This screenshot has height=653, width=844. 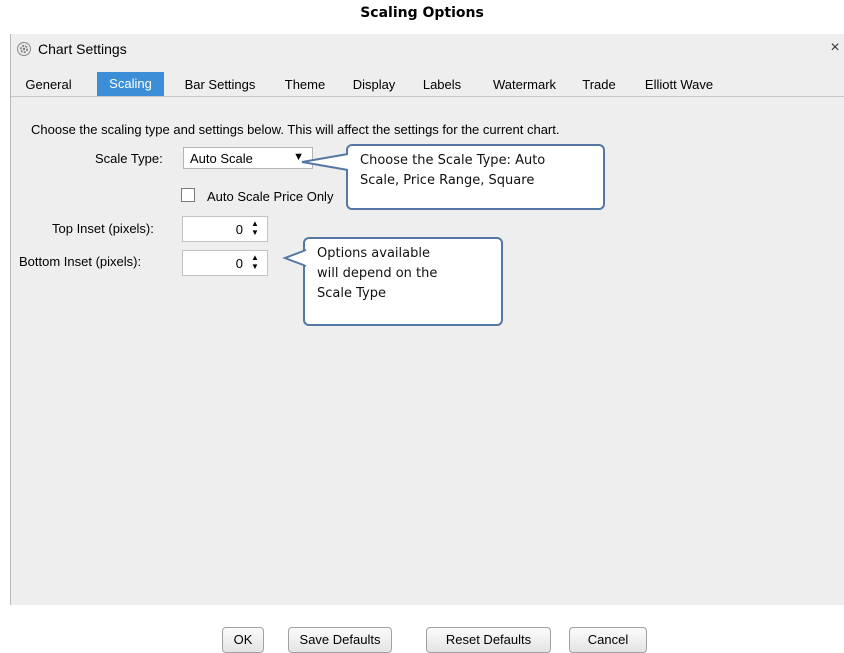 I want to click on bottom-inset-label: Bottom Inset (pixels):, so click(x=80, y=261).